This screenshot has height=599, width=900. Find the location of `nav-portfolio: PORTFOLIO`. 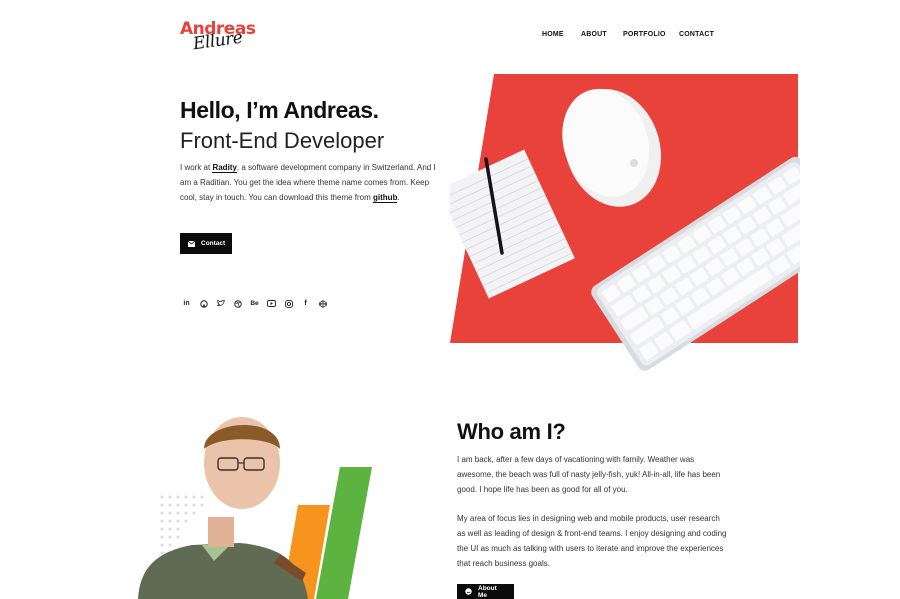

nav-portfolio: PORTFOLIO is located at coordinates (651, 34).